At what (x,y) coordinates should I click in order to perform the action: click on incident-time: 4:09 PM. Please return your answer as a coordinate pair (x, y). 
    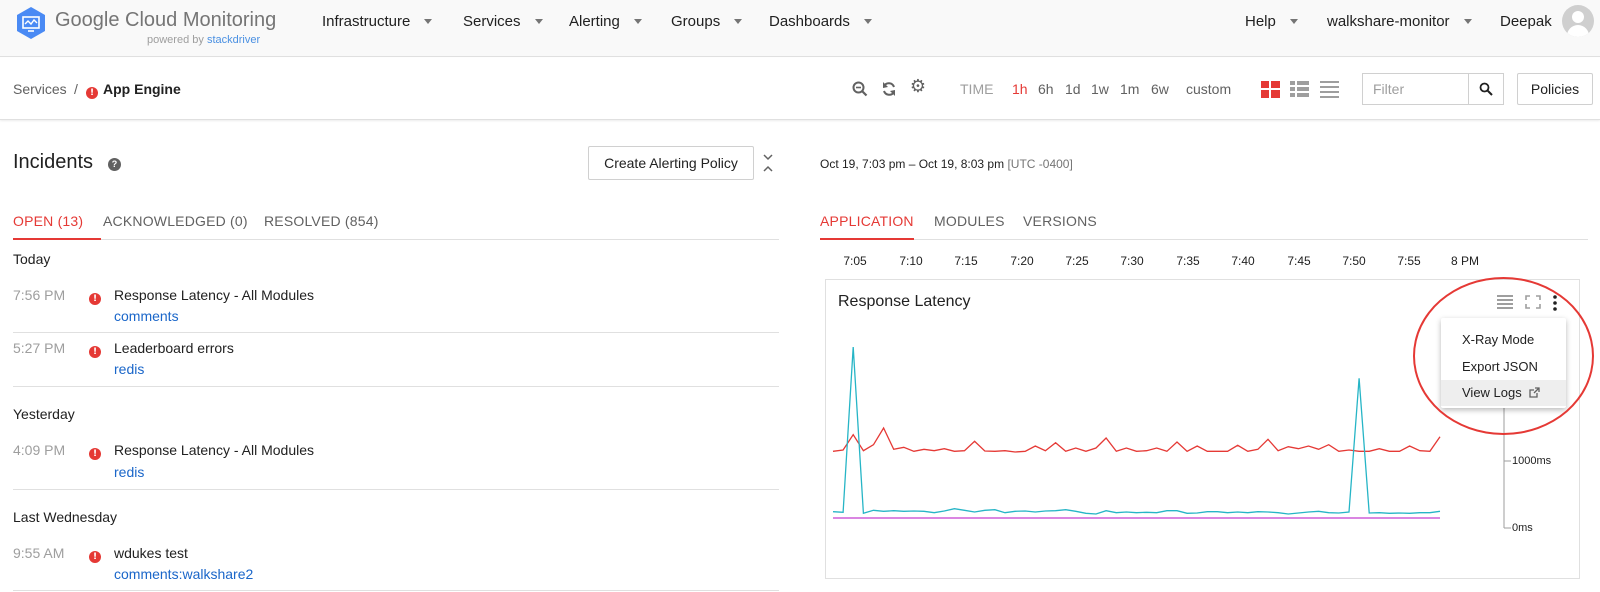
    Looking at the image, I should click on (39, 450).